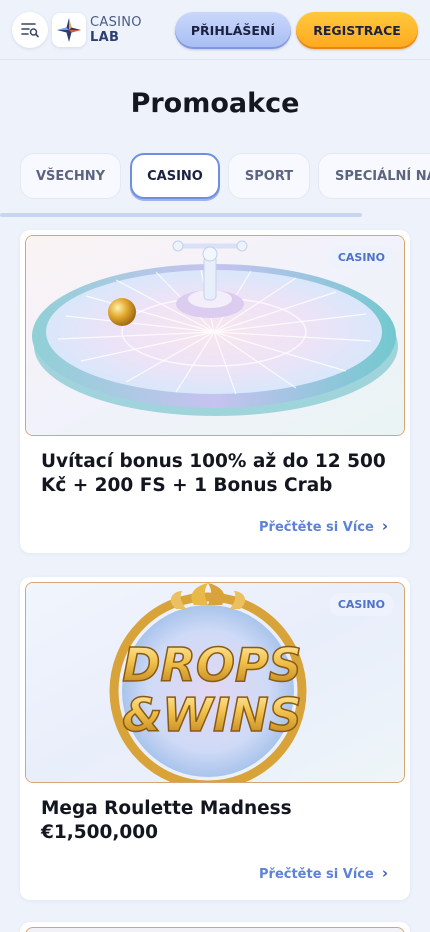 This screenshot has width=430, height=932. Describe the element at coordinates (212, 715) in the screenshot. I see `drops-wins-text-line2: &WINS` at that location.